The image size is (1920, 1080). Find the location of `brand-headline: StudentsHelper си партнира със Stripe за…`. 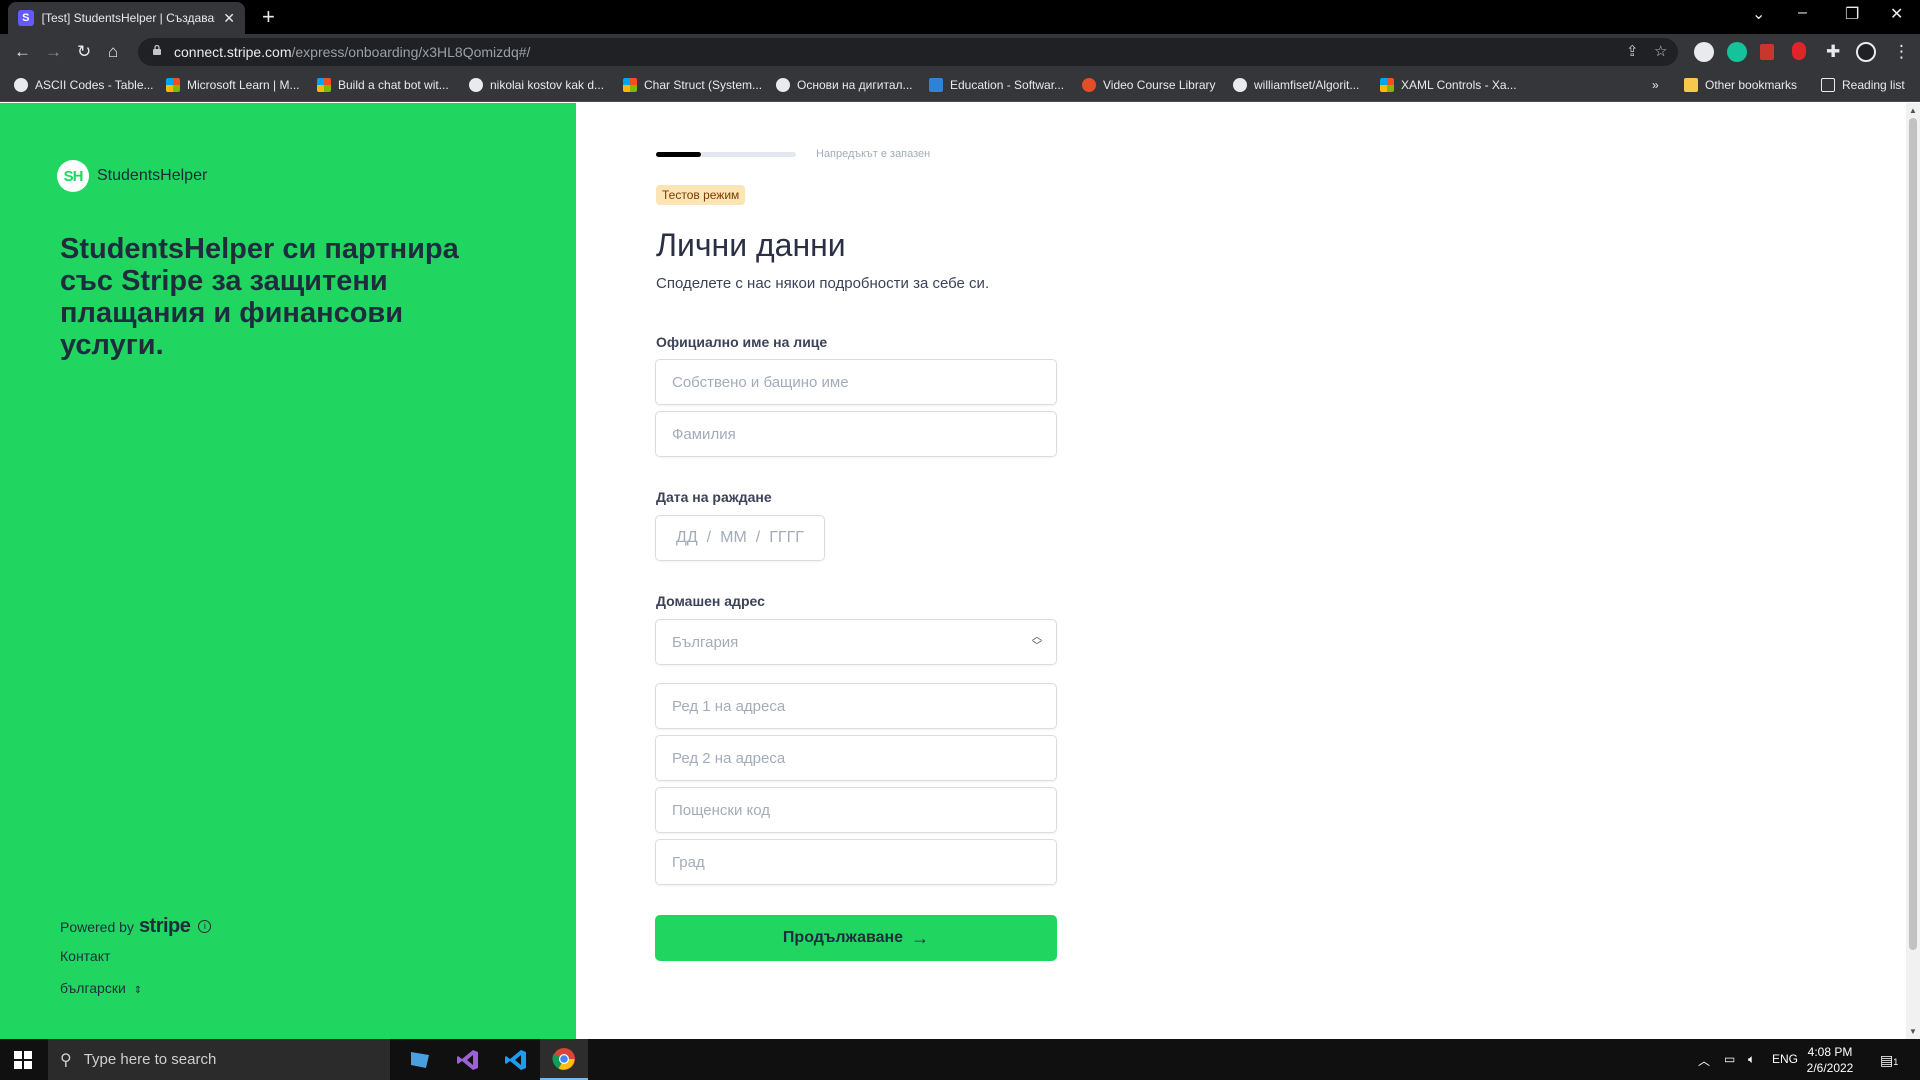

brand-headline: StudentsHelper си партнира със Stripe за… is located at coordinates (259, 297).